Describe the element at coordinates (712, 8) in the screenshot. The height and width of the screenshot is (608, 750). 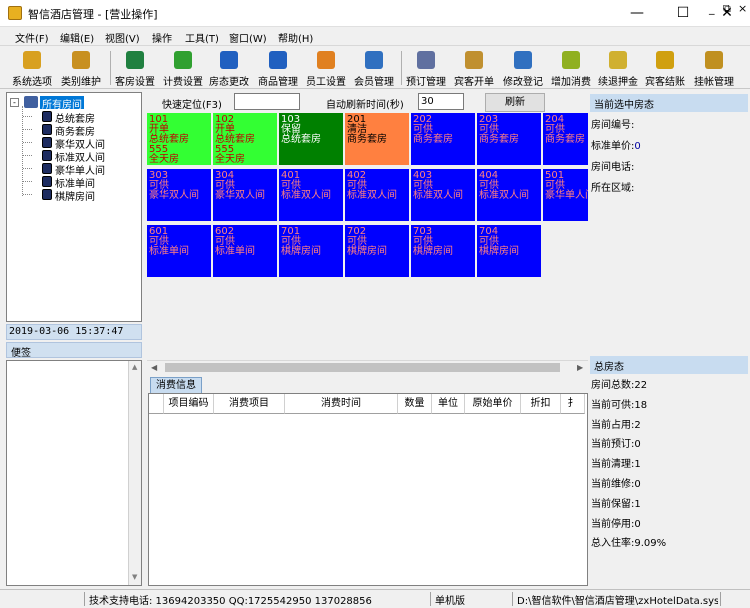
I see `mdi-minimize-icon: _` at that location.